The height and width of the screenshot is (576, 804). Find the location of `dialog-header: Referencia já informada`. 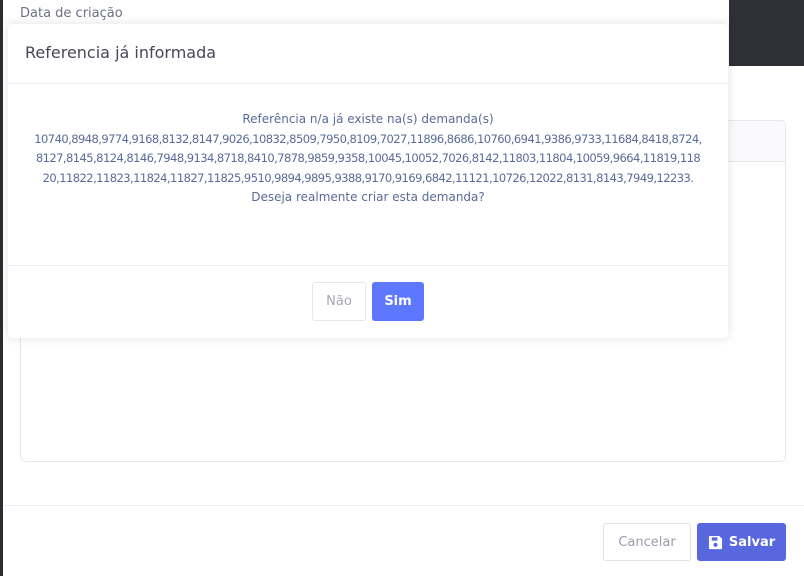

dialog-header: Referencia já informada is located at coordinates (368, 54).